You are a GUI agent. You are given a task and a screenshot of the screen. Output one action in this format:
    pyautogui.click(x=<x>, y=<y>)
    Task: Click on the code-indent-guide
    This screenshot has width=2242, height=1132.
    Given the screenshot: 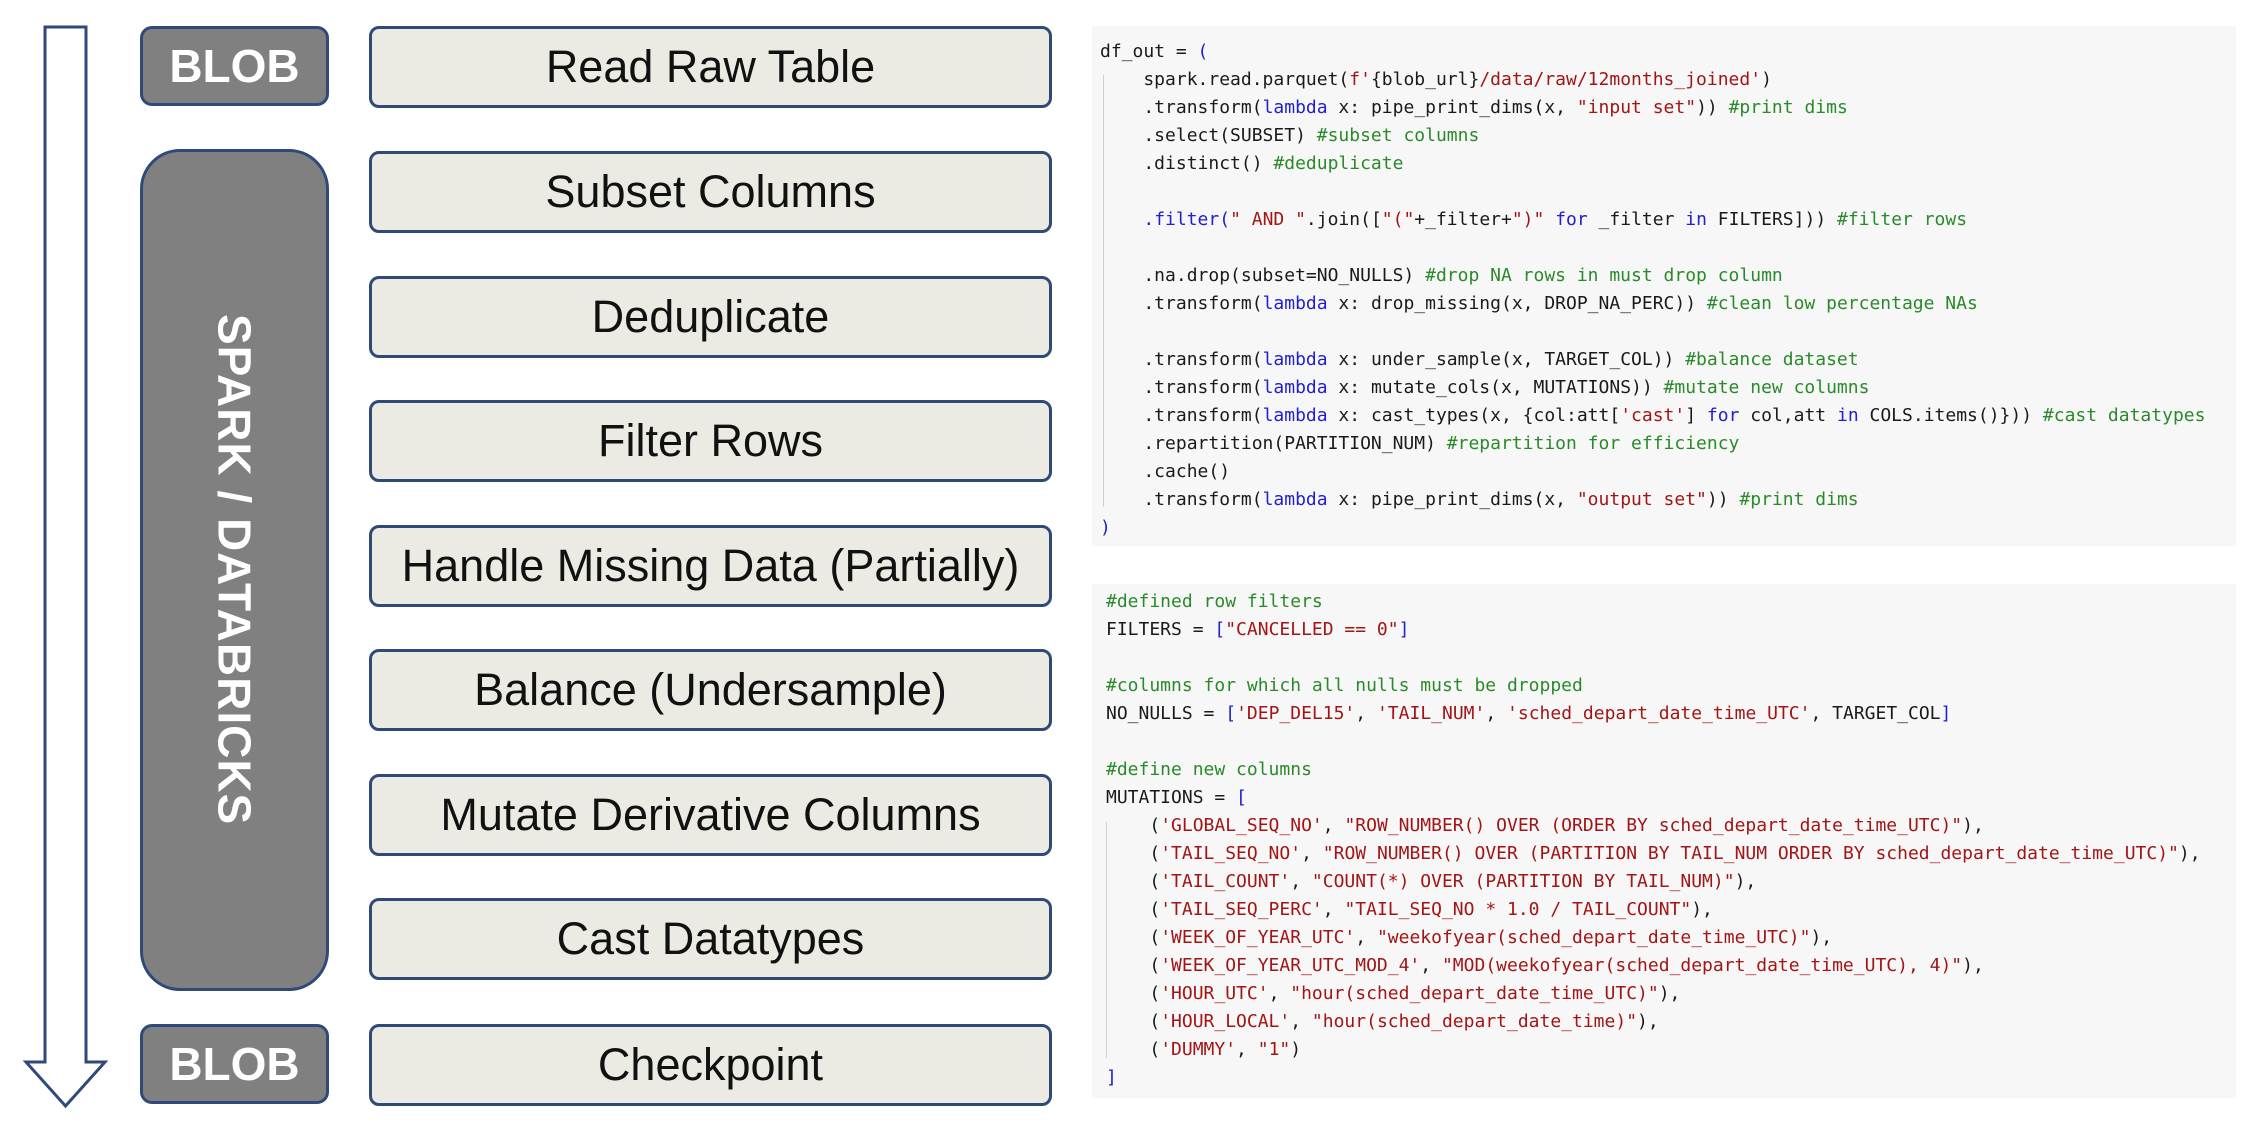 What is the action you would take?
    pyautogui.click(x=1106, y=940)
    